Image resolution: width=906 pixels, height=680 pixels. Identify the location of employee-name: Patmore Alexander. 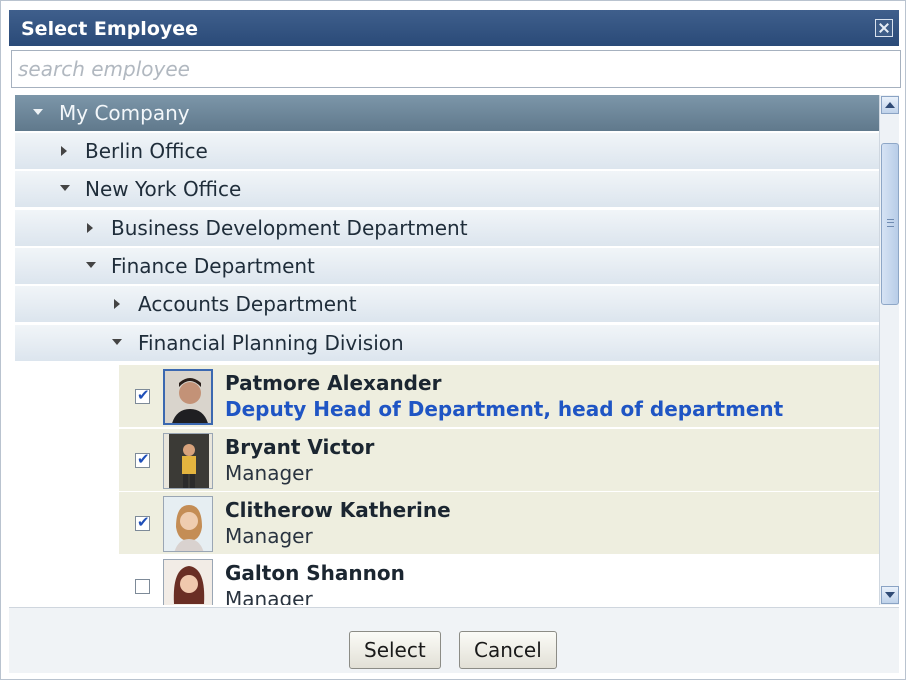
(333, 383).